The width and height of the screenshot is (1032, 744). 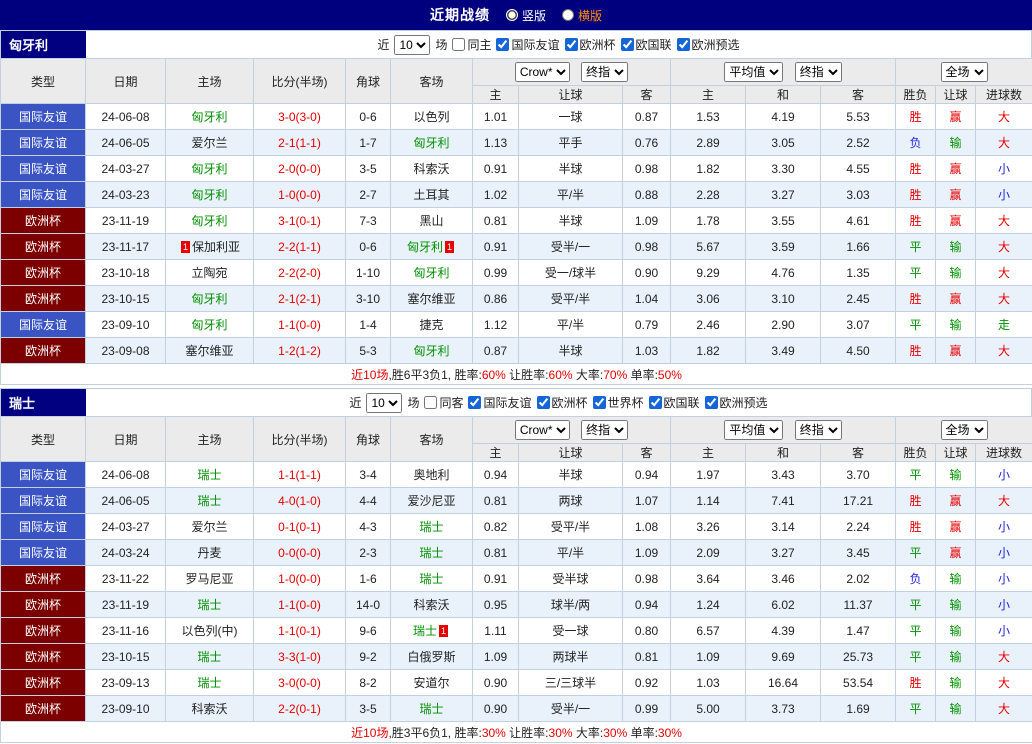 What do you see at coordinates (43, 630) in the screenshot?
I see `match-type-cell: 欧洲杯` at bounding box center [43, 630].